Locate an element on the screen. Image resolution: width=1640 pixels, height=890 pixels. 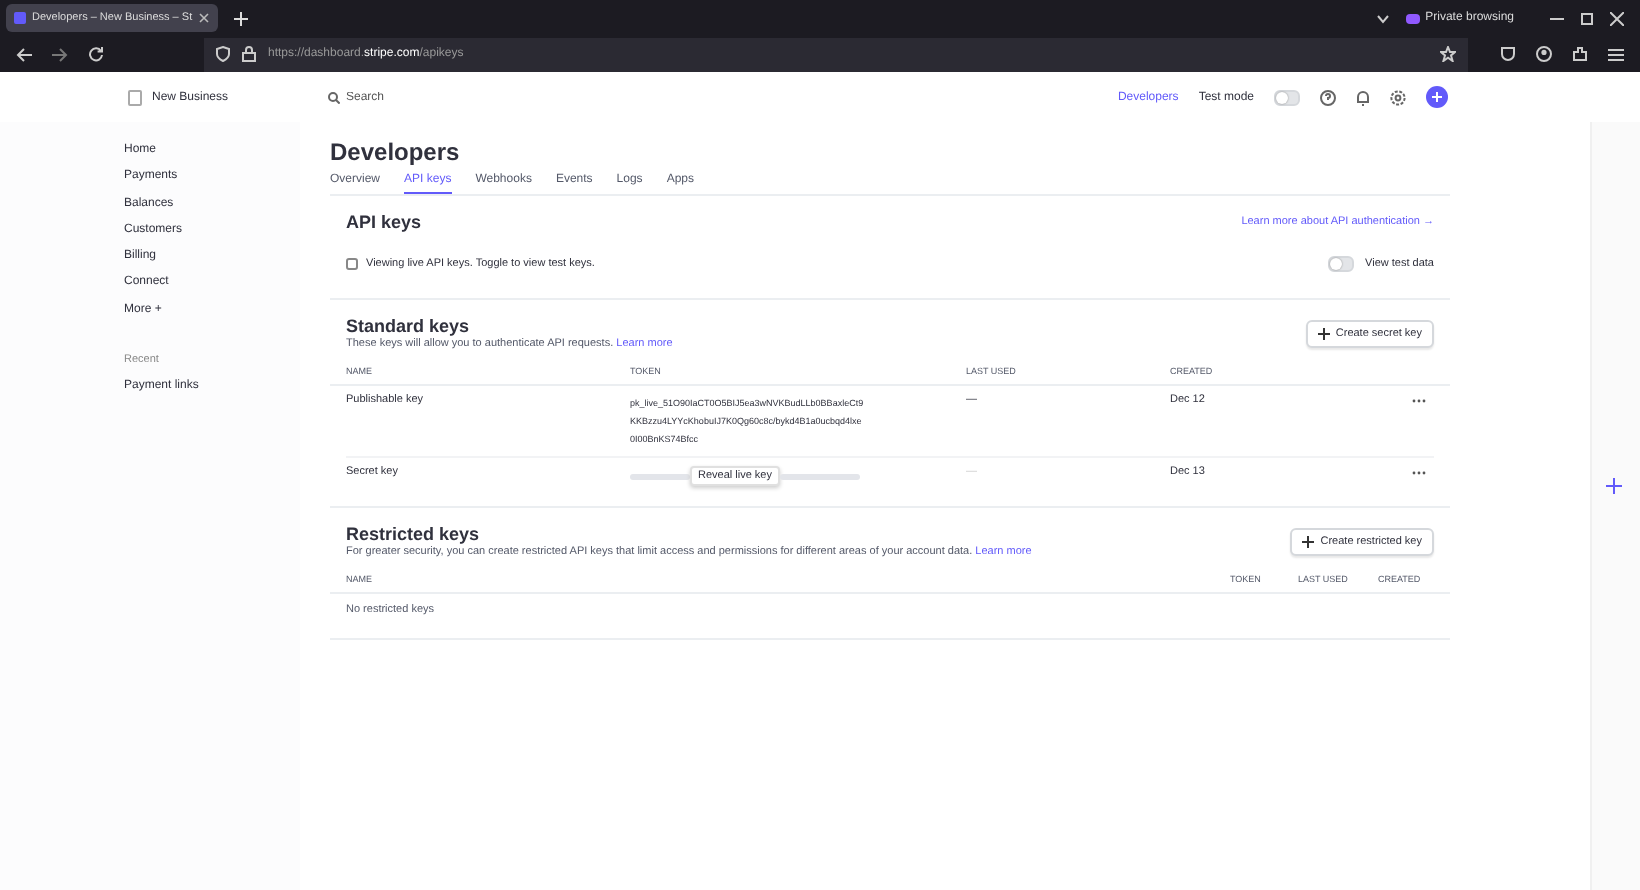
search-icon is located at coordinates (334, 97).